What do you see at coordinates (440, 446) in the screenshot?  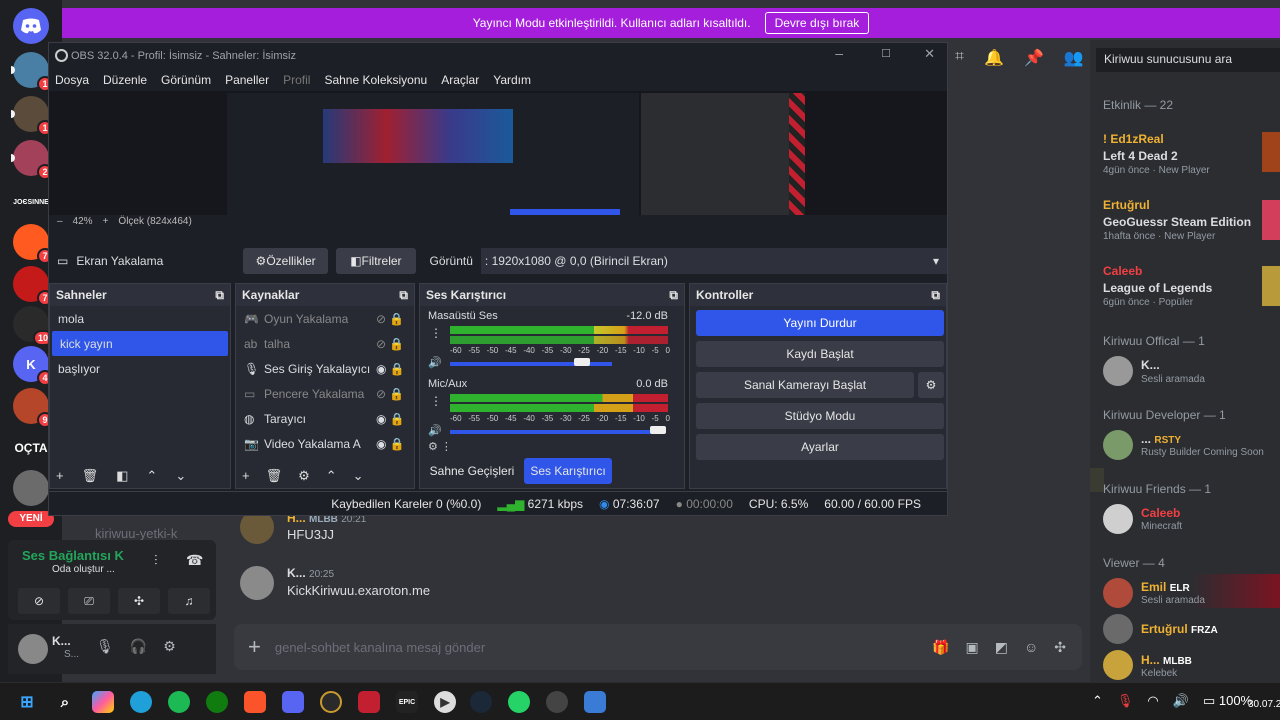 I see `gear-icon: ⚙ ⋮` at bounding box center [440, 446].